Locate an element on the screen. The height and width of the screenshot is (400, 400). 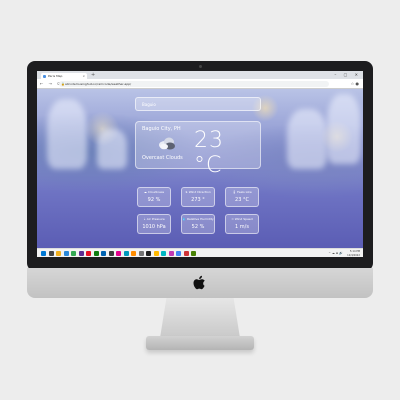
stat-cloudiness: ☁ Cloudiness 92 % is located at coordinates (154, 197).